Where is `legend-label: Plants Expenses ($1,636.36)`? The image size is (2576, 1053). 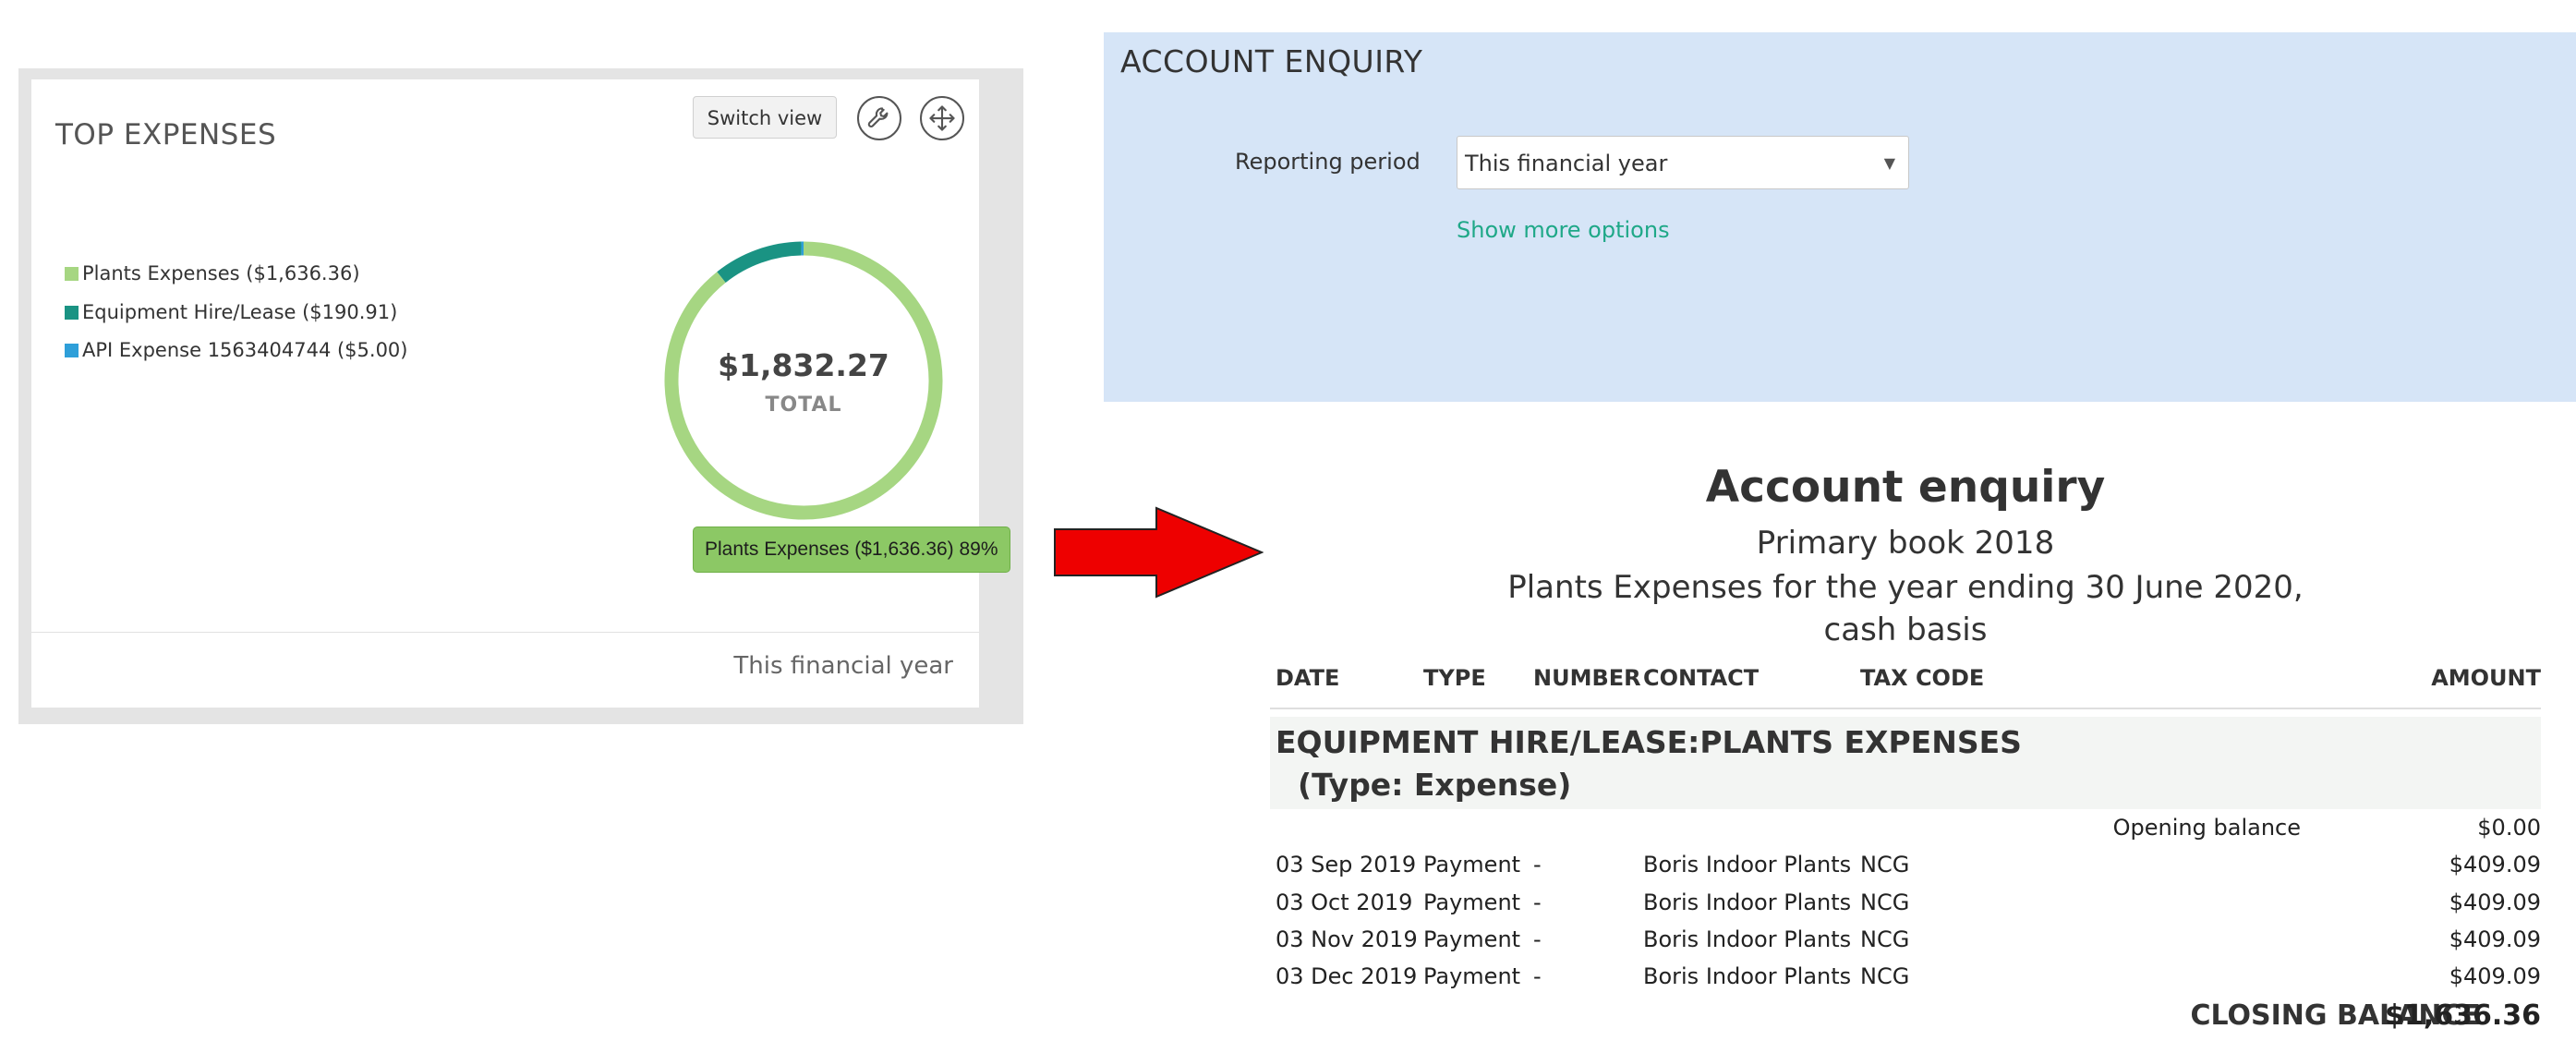 legend-label: Plants Expenses ($1,636.36) is located at coordinates (221, 273).